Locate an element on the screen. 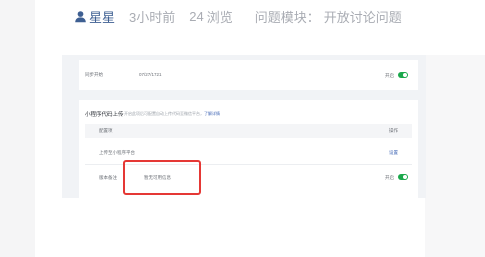 The height and width of the screenshot is (257, 485). user-icon is located at coordinates (80, 16).